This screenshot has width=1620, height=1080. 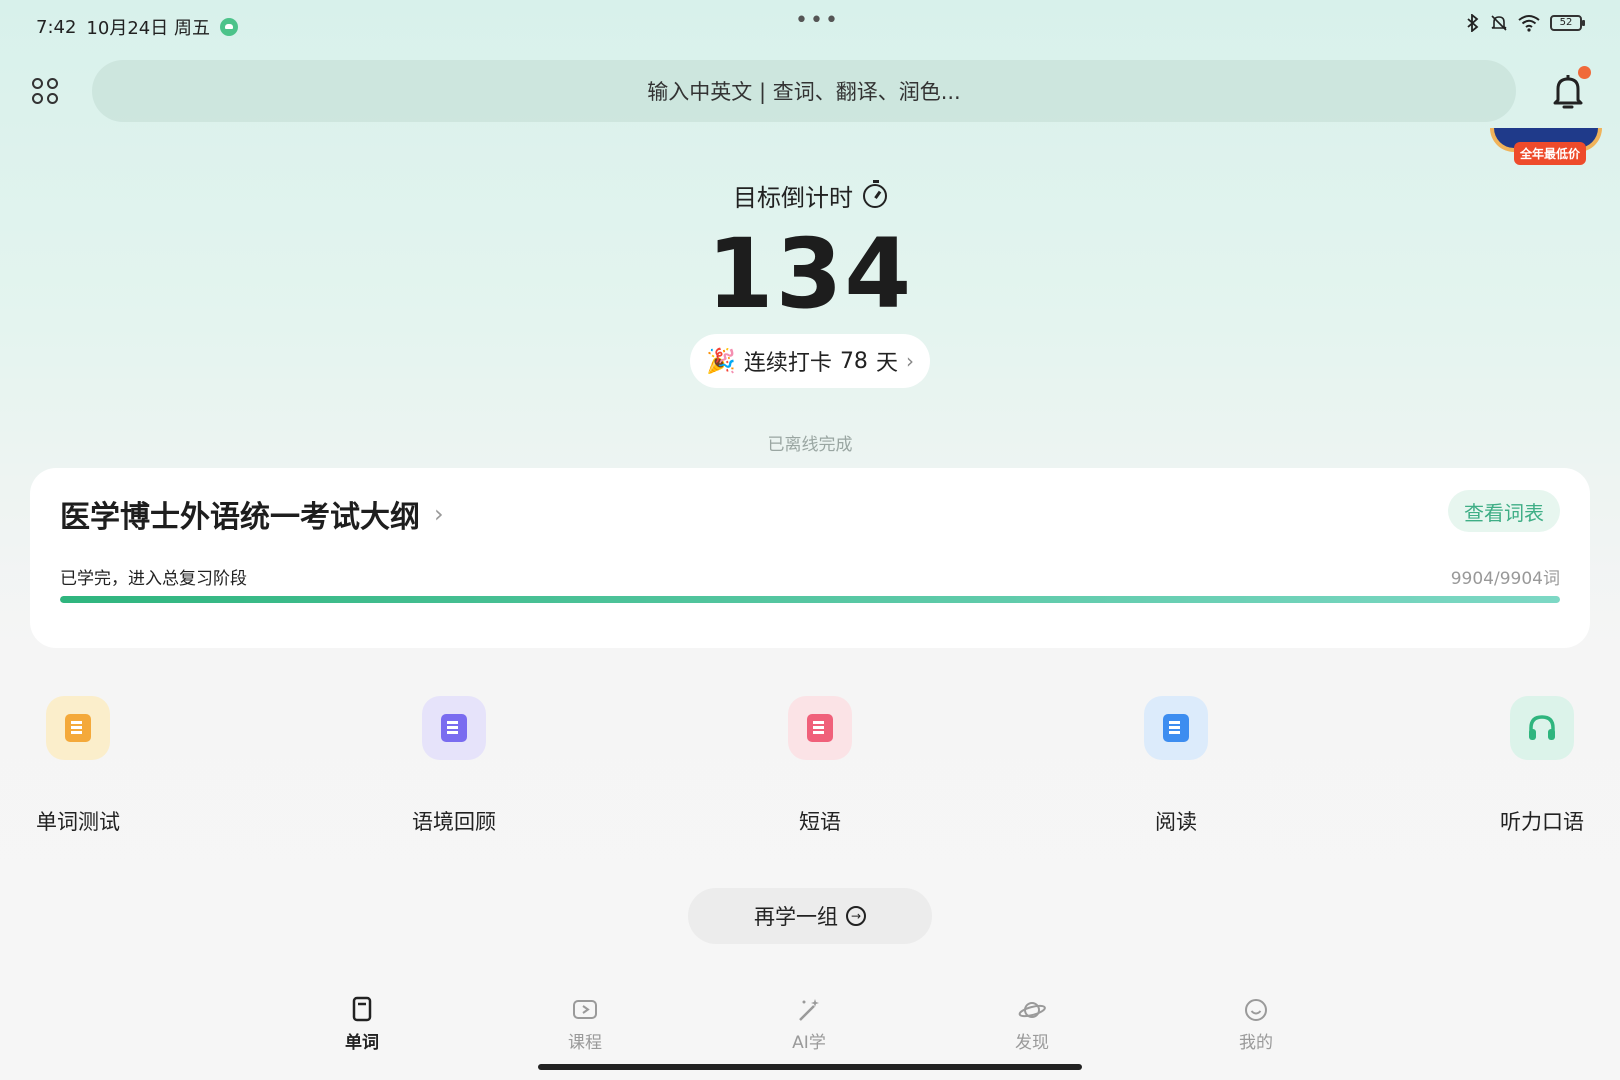 I want to click on feature-label: 阅读, so click(x=1176, y=822).